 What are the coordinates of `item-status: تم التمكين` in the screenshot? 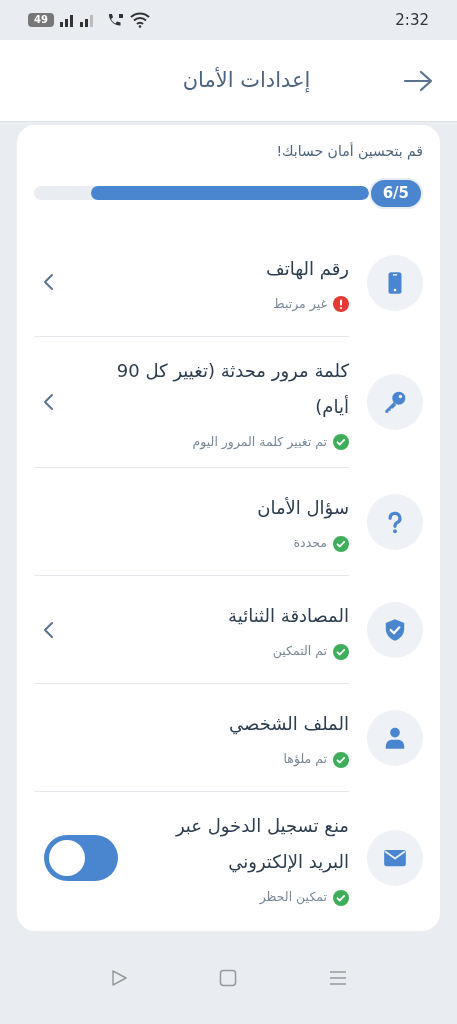 It's located at (299, 651).